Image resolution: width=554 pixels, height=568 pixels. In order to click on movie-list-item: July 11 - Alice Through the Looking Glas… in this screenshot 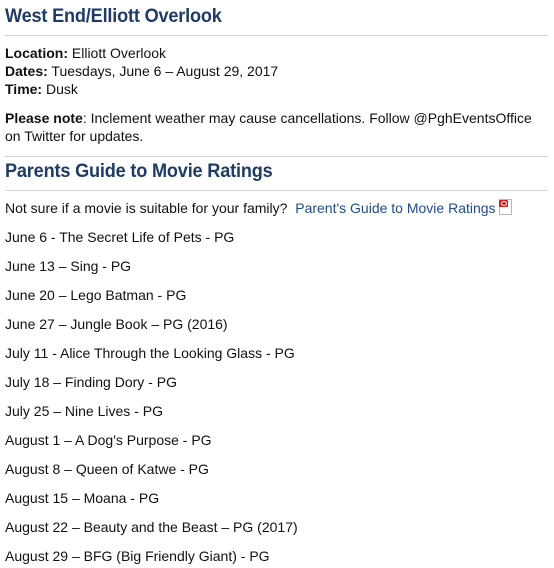, I will do `click(150, 353)`.